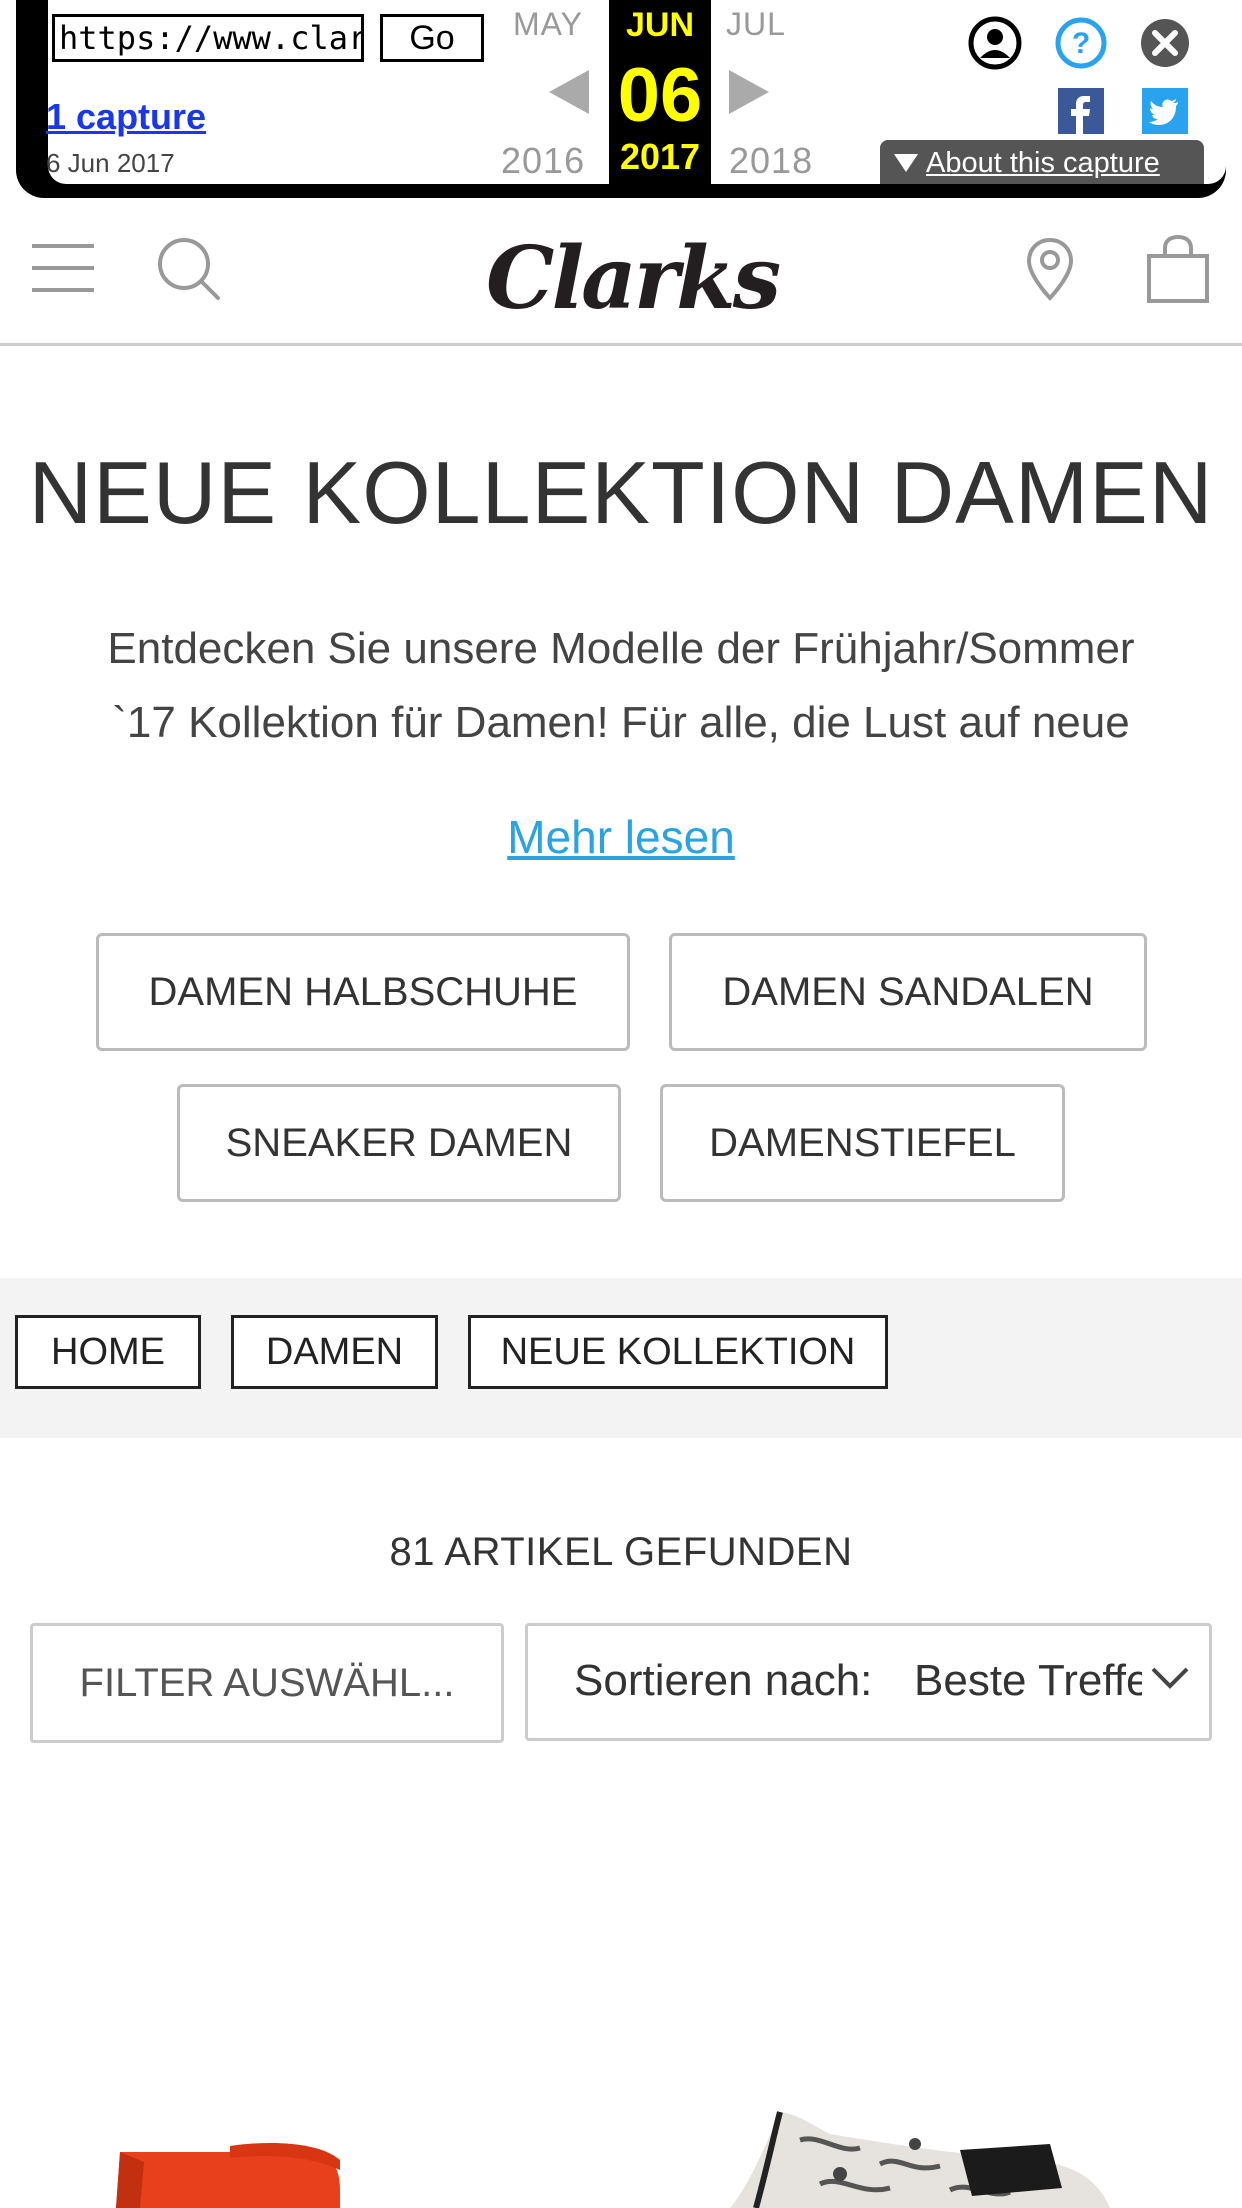 The height and width of the screenshot is (2208, 1242). I want to click on menu-icon, so click(63, 268).